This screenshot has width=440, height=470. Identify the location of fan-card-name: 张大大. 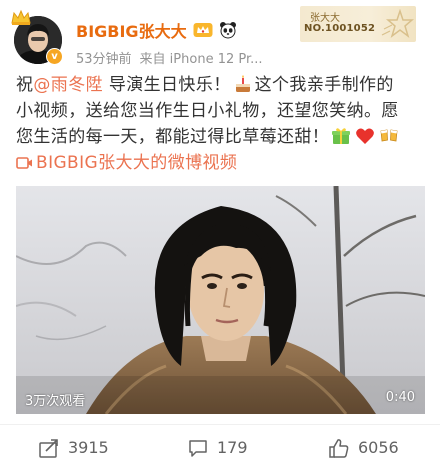
(325, 18).